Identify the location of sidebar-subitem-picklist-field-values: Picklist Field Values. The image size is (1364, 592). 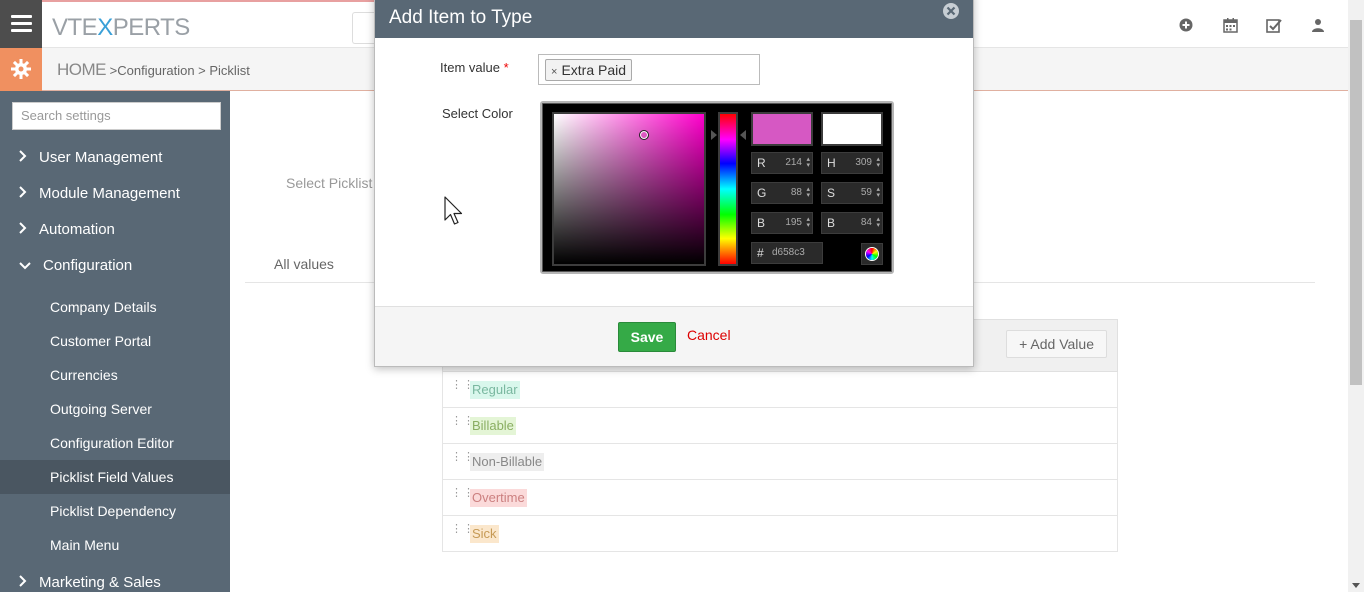
(115, 477).